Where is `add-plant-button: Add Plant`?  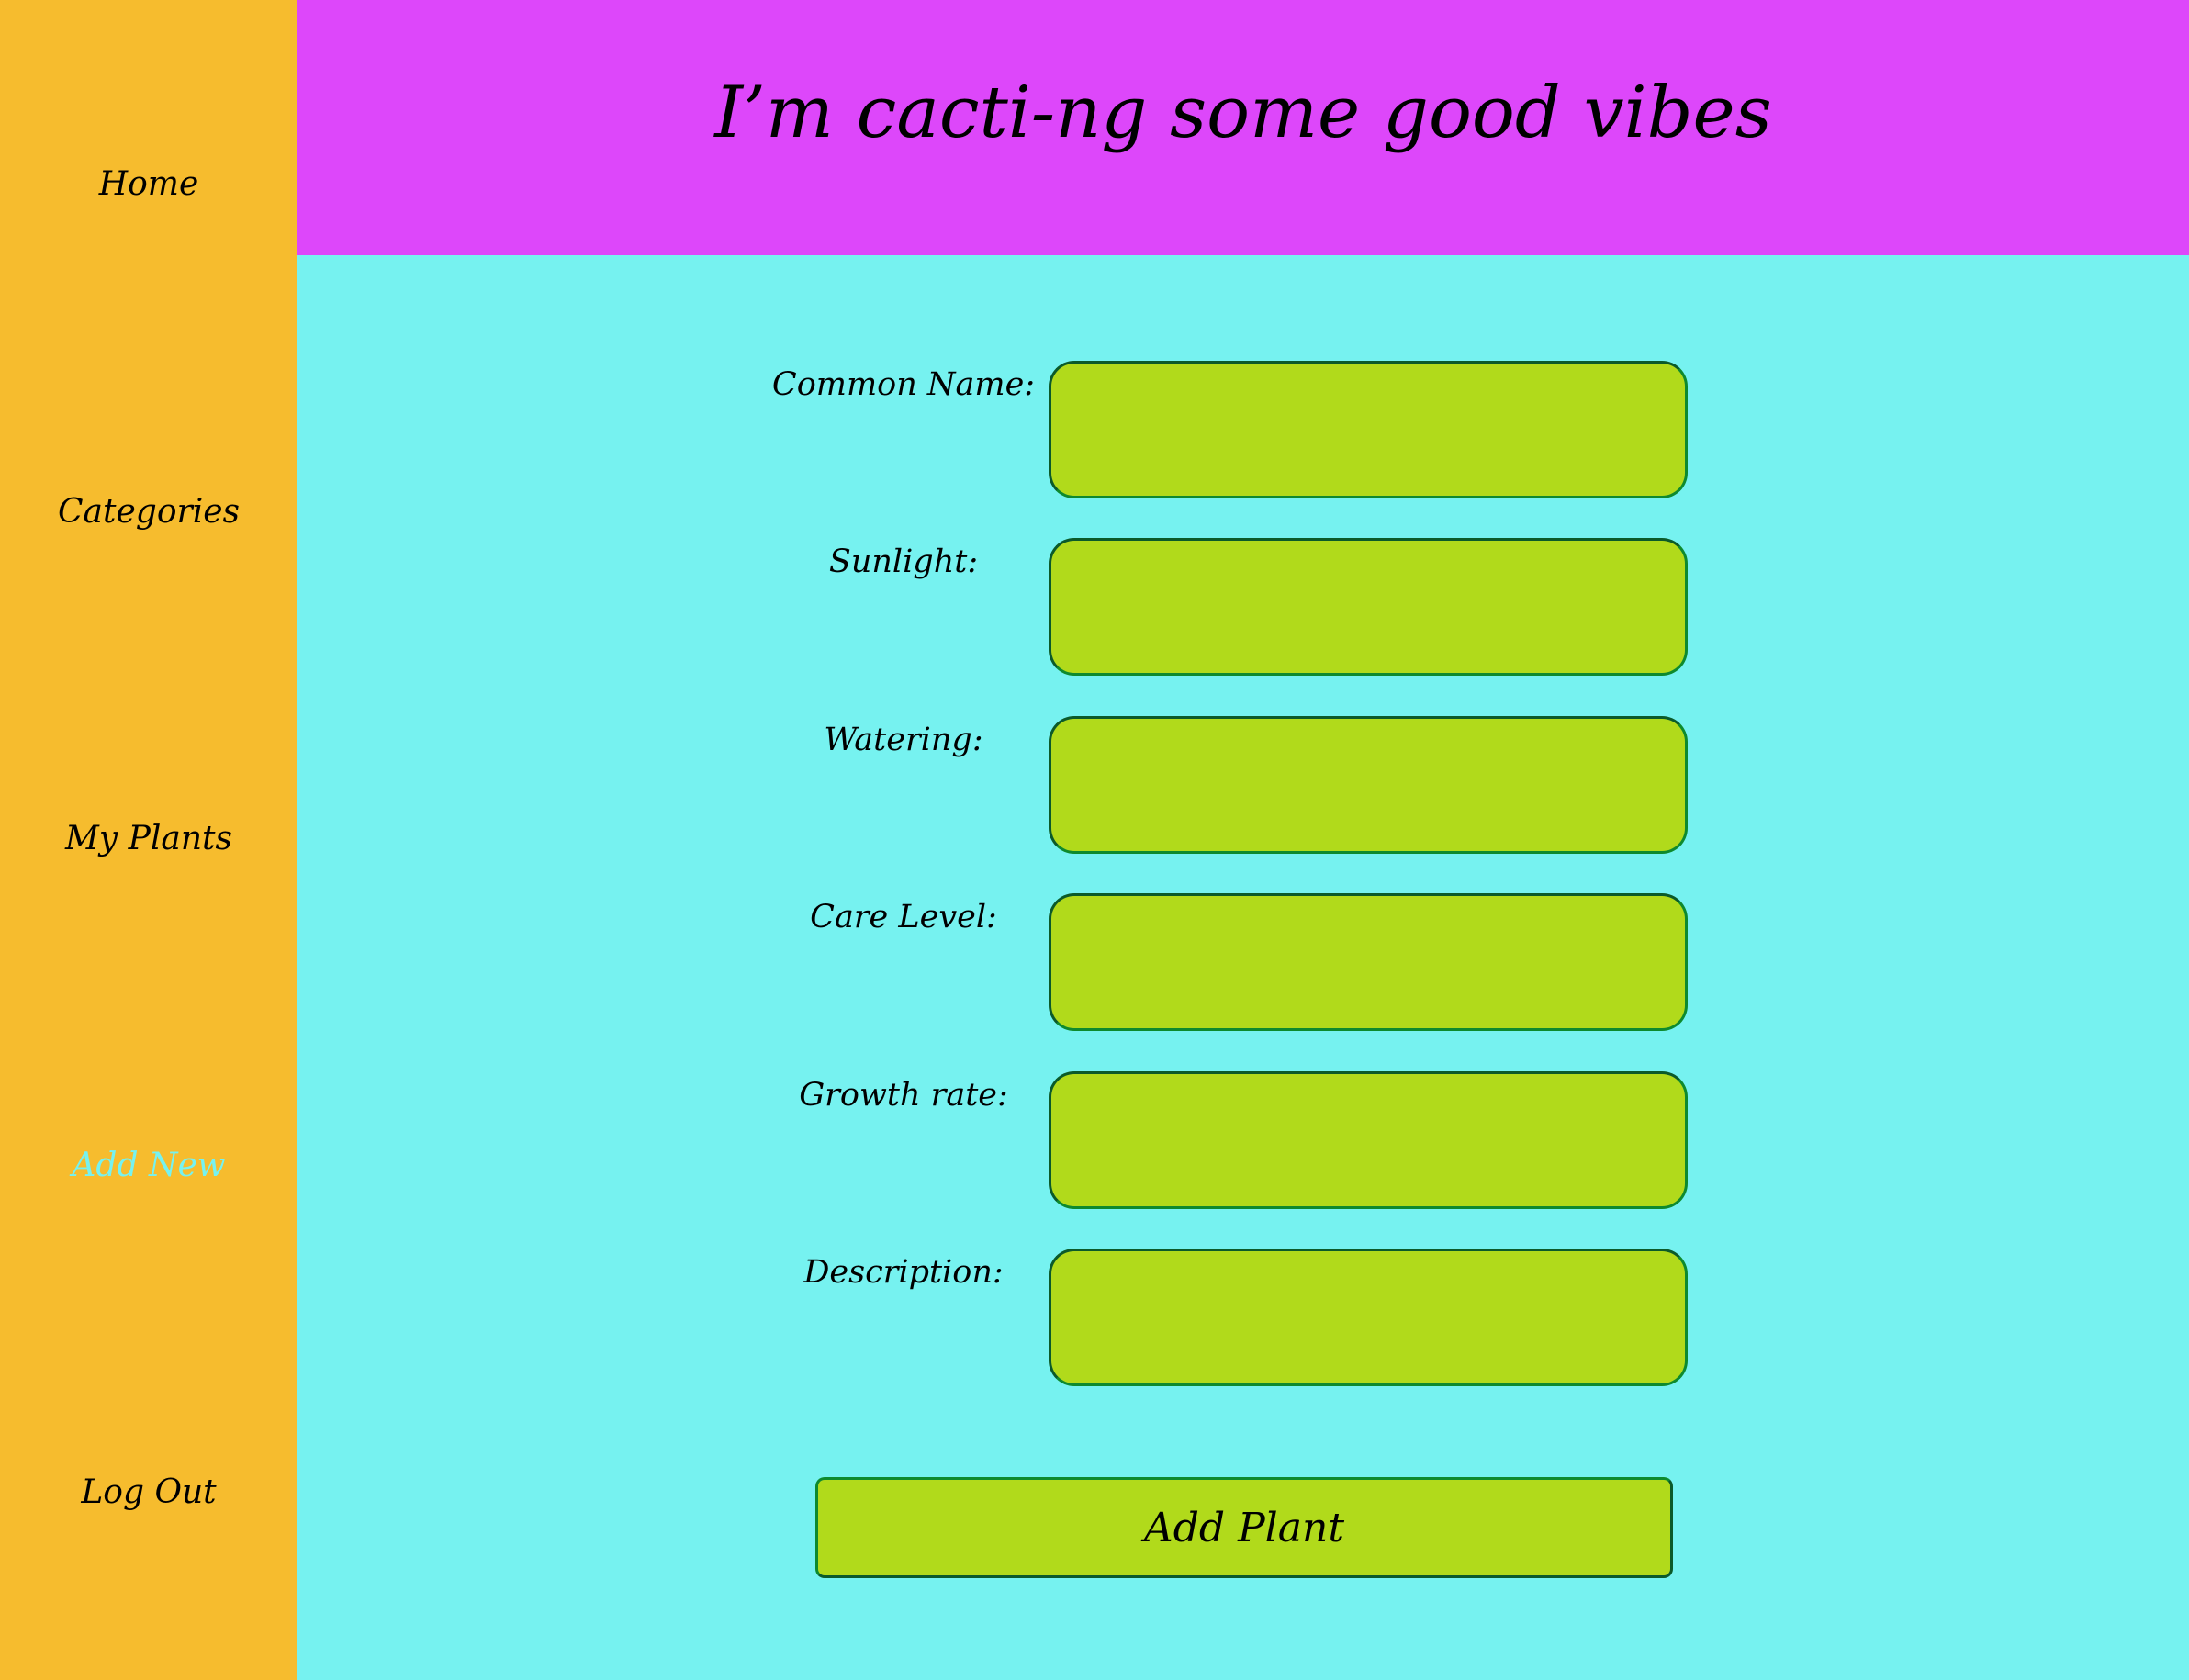
add-plant-button: Add Plant is located at coordinates (1244, 1527).